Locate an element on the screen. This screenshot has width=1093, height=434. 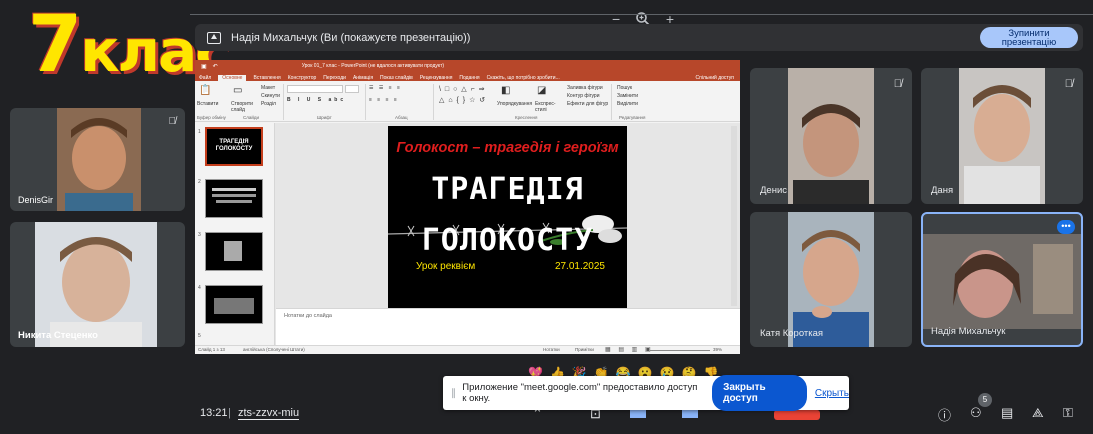
paragraph-list-icon: ☰ ☰ ≡ ≡ is located at coordinates (385, 88).